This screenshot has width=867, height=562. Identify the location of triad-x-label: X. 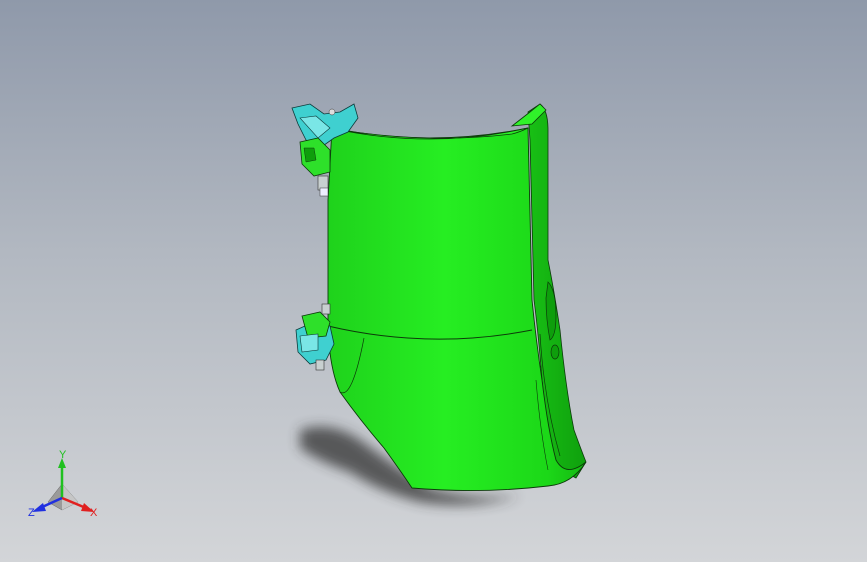
(94, 513).